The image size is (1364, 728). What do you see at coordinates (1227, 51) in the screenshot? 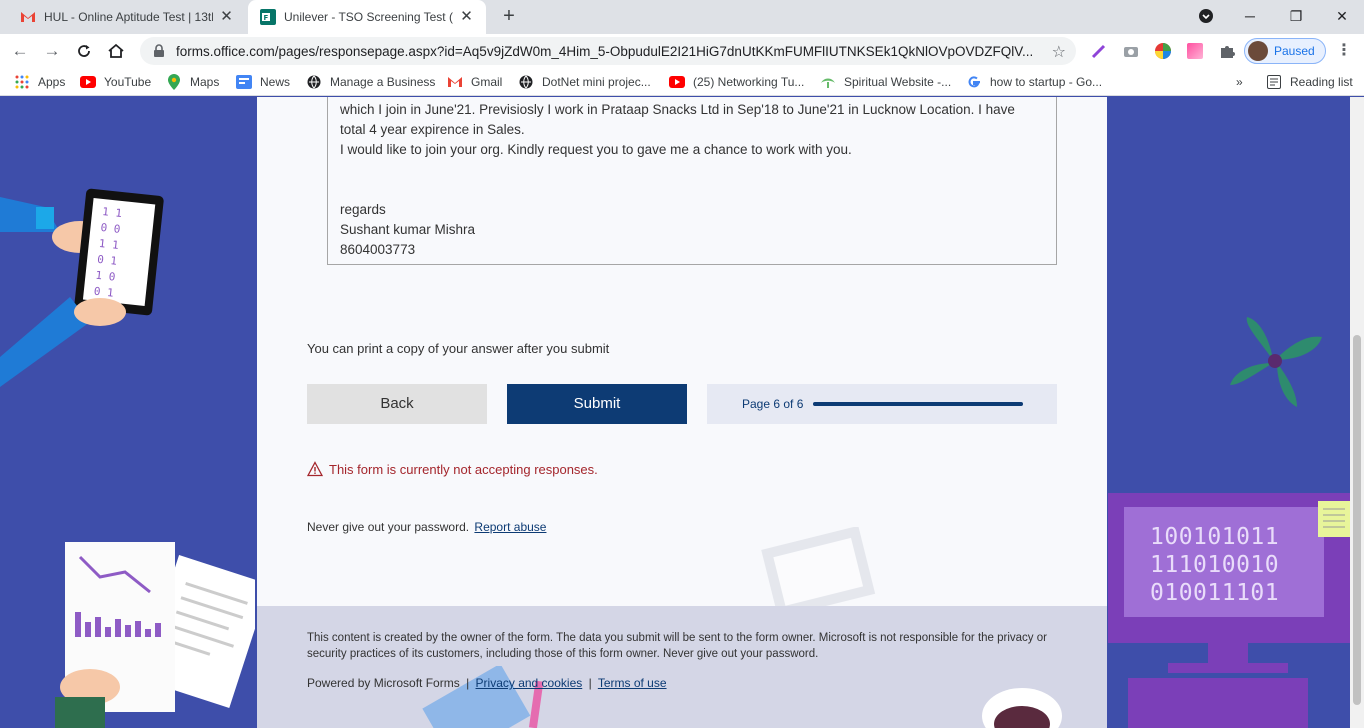
I see `puzzle-extensions-icon` at bounding box center [1227, 51].